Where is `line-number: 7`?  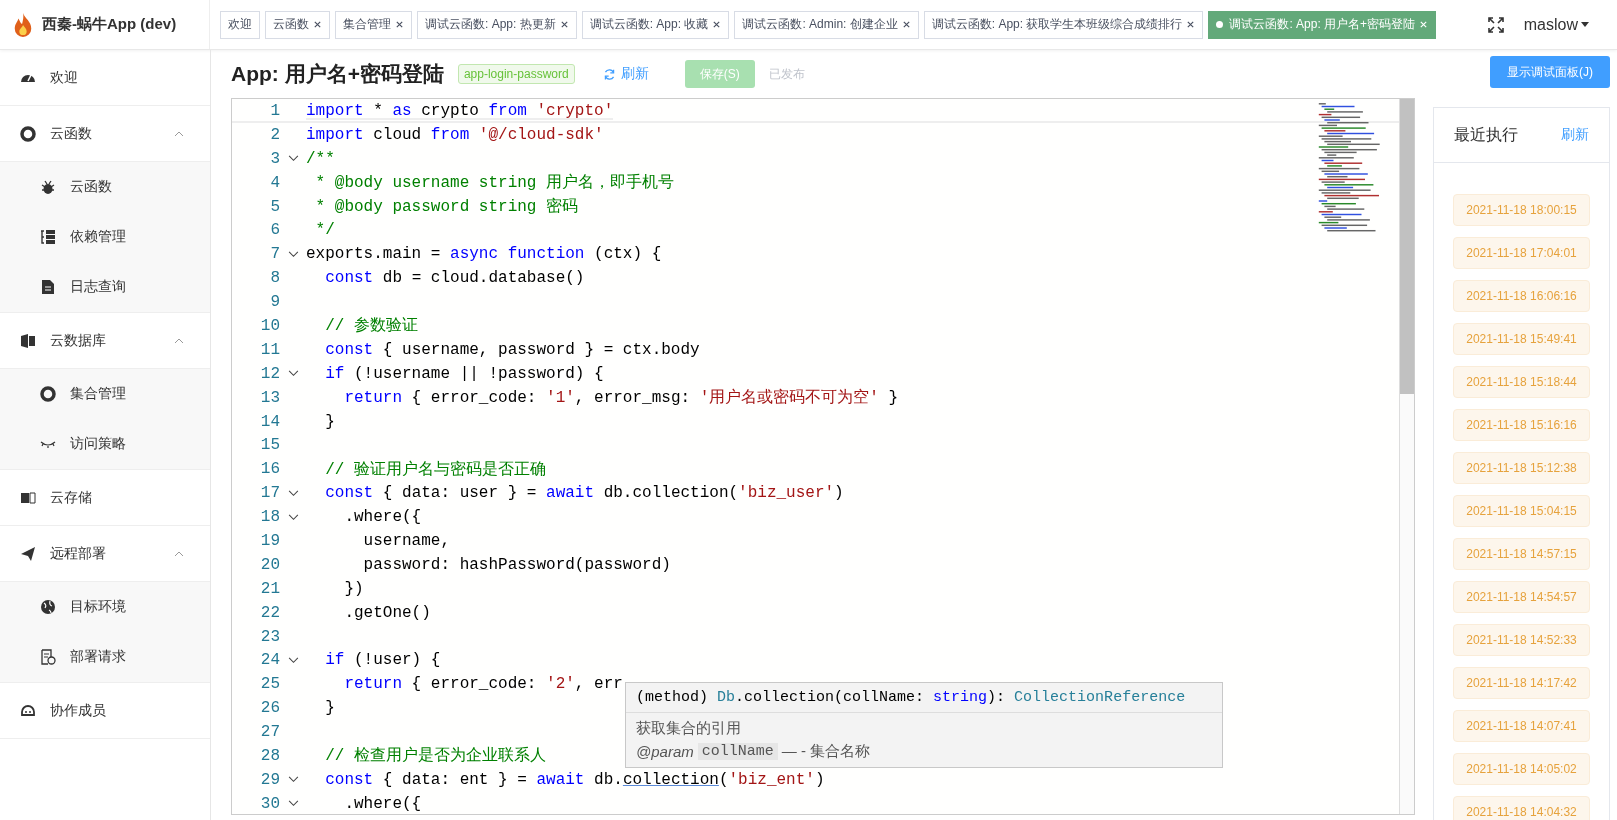 line-number: 7 is located at coordinates (274, 254).